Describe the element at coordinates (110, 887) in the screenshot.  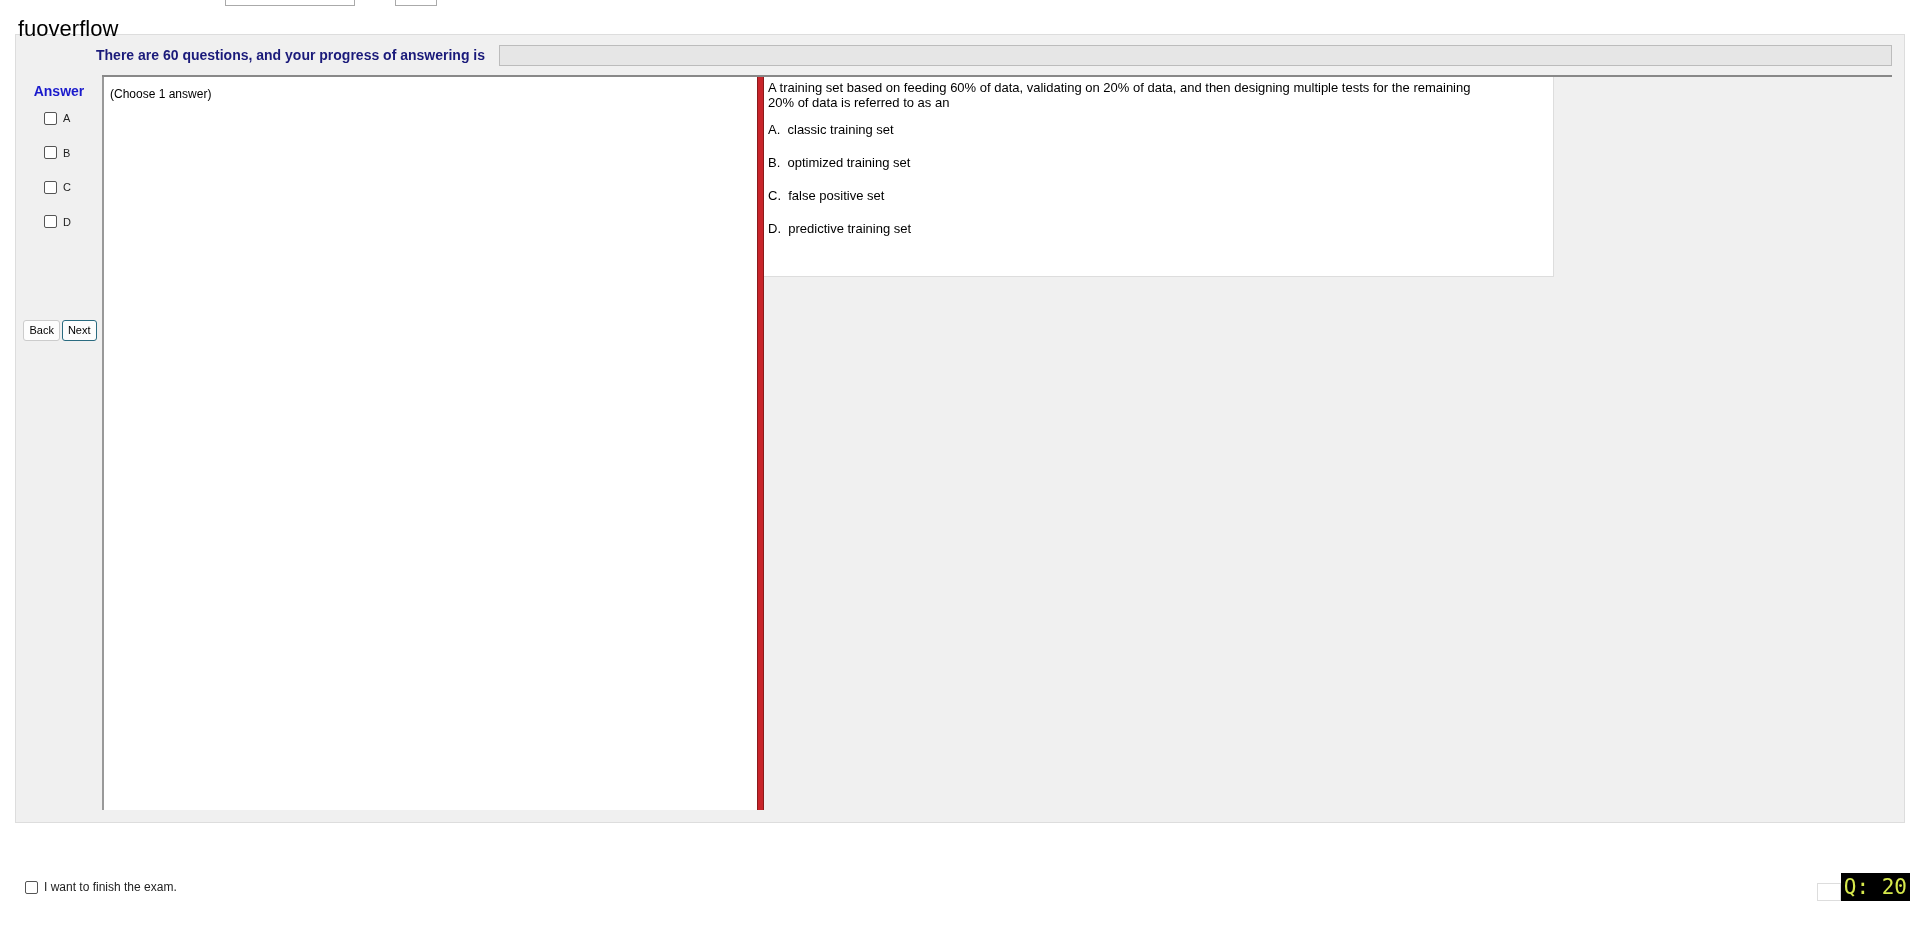
I see `finish-label: I want to finish the exam.` at that location.